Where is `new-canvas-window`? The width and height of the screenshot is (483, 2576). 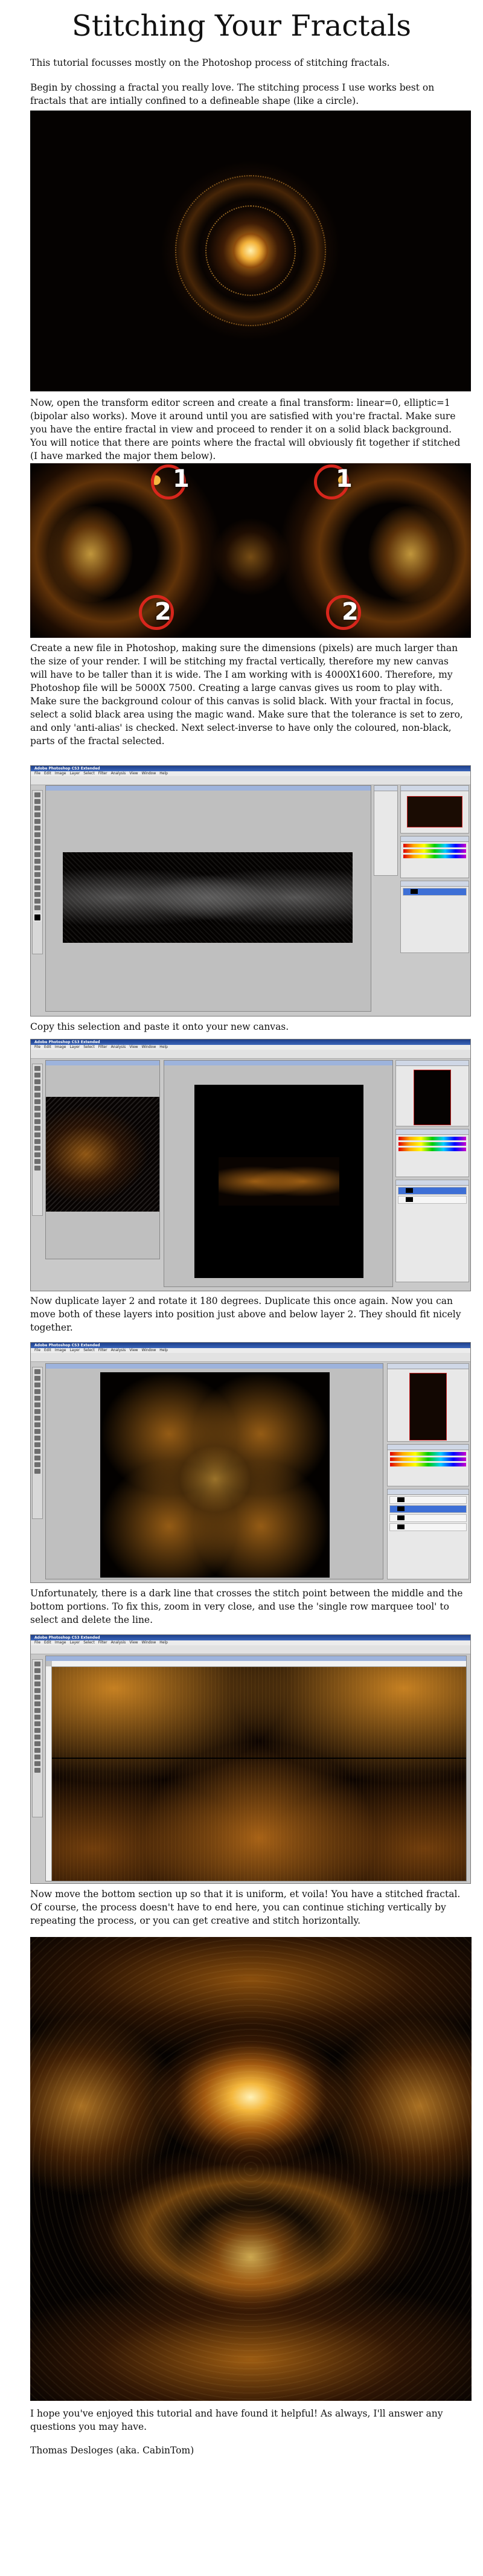
new-canvas-window is located at coordinates (278, 1173).